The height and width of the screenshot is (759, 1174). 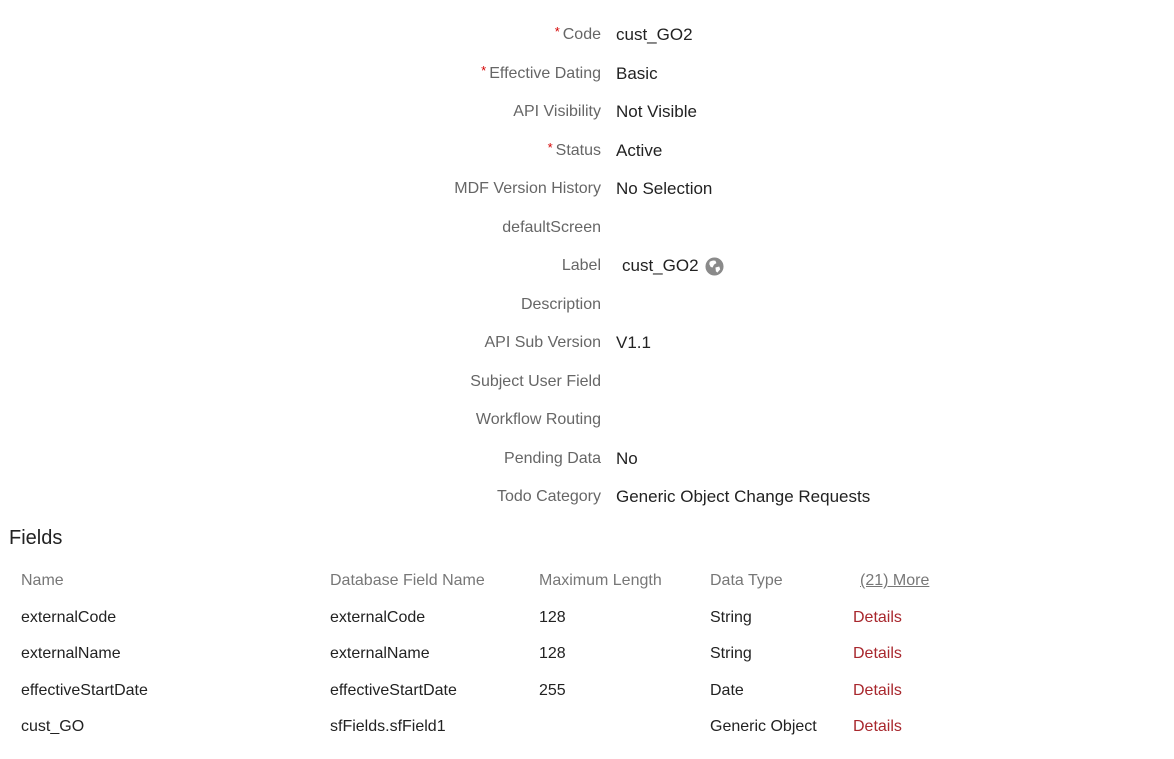 I want to click on property-row-workflow-routing: Workflow Routing, so click(x=587, y=420).